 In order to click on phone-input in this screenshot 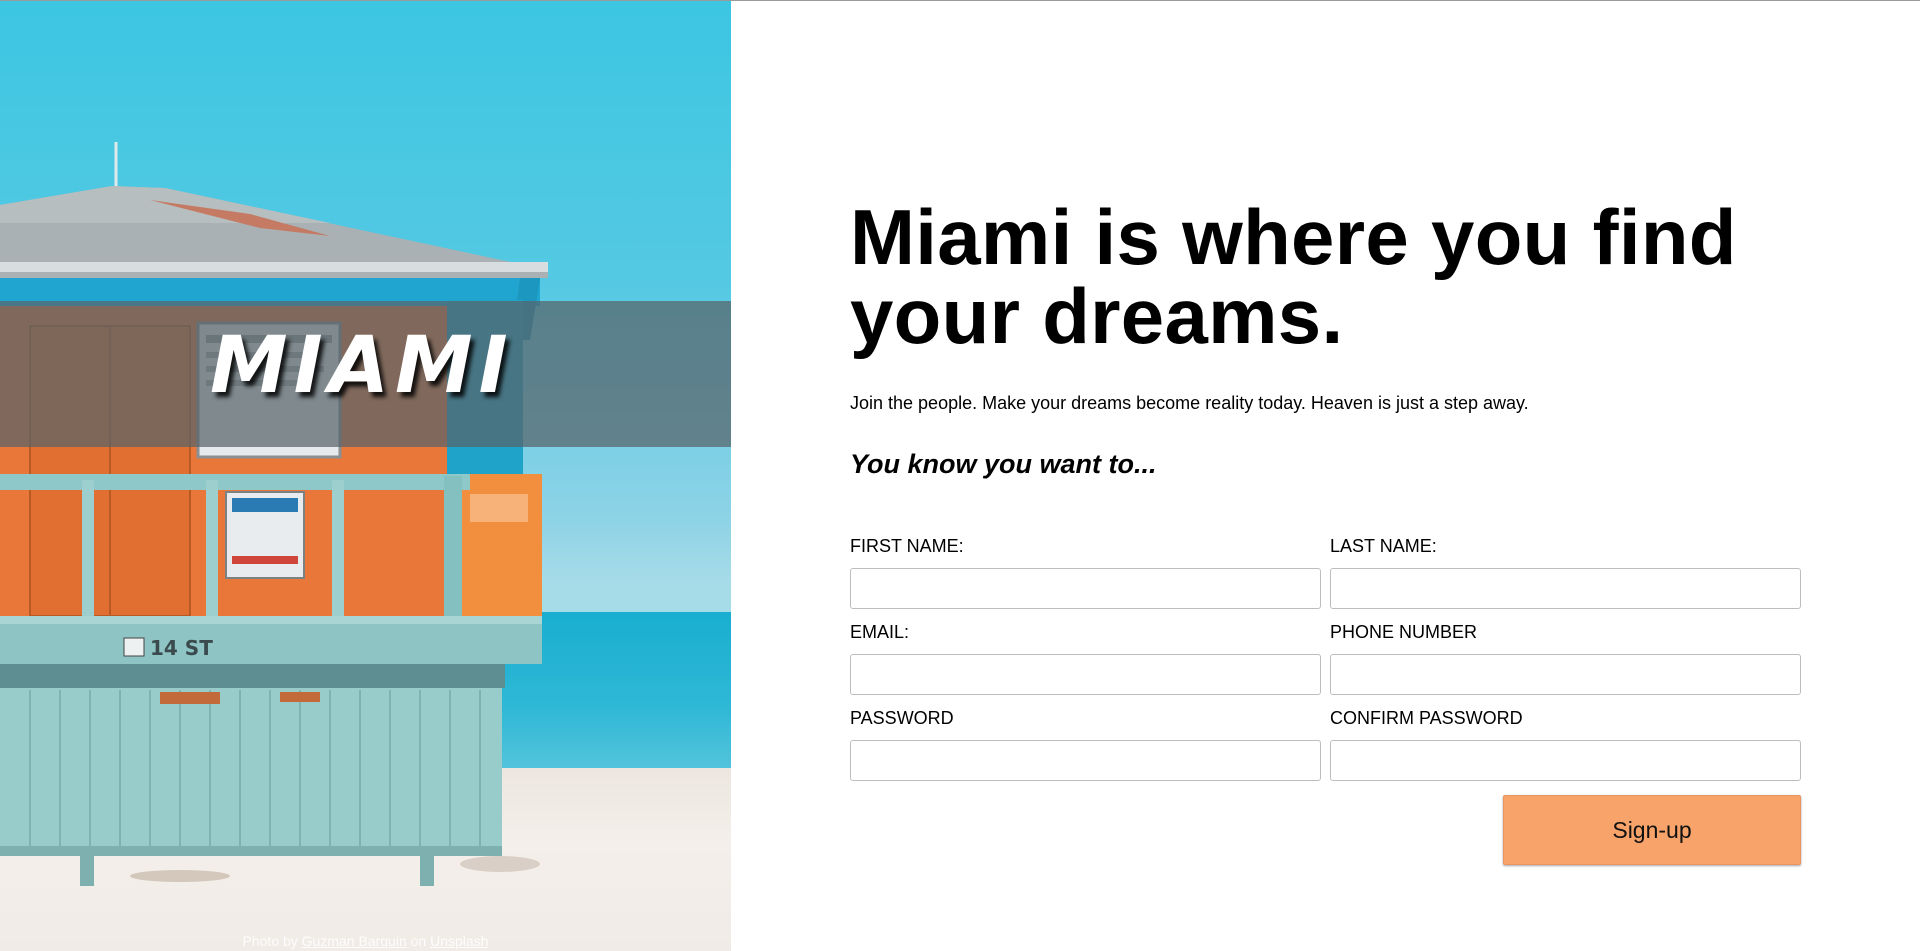, I will do `click(1565, 674)`.